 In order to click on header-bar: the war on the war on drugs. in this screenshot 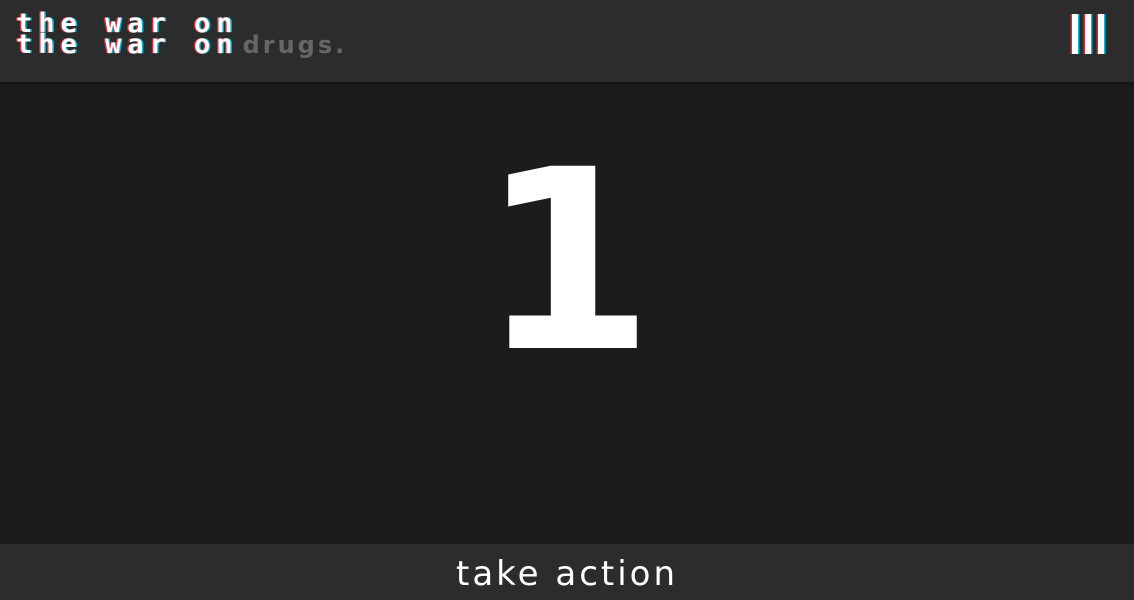, I will do `click(567, 41)`.